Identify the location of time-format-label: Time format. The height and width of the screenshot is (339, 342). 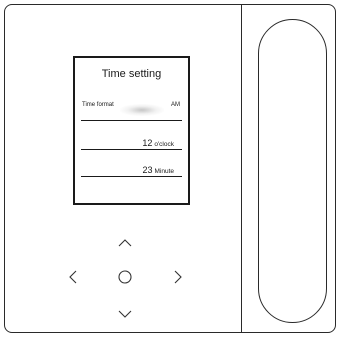
(98, 105).